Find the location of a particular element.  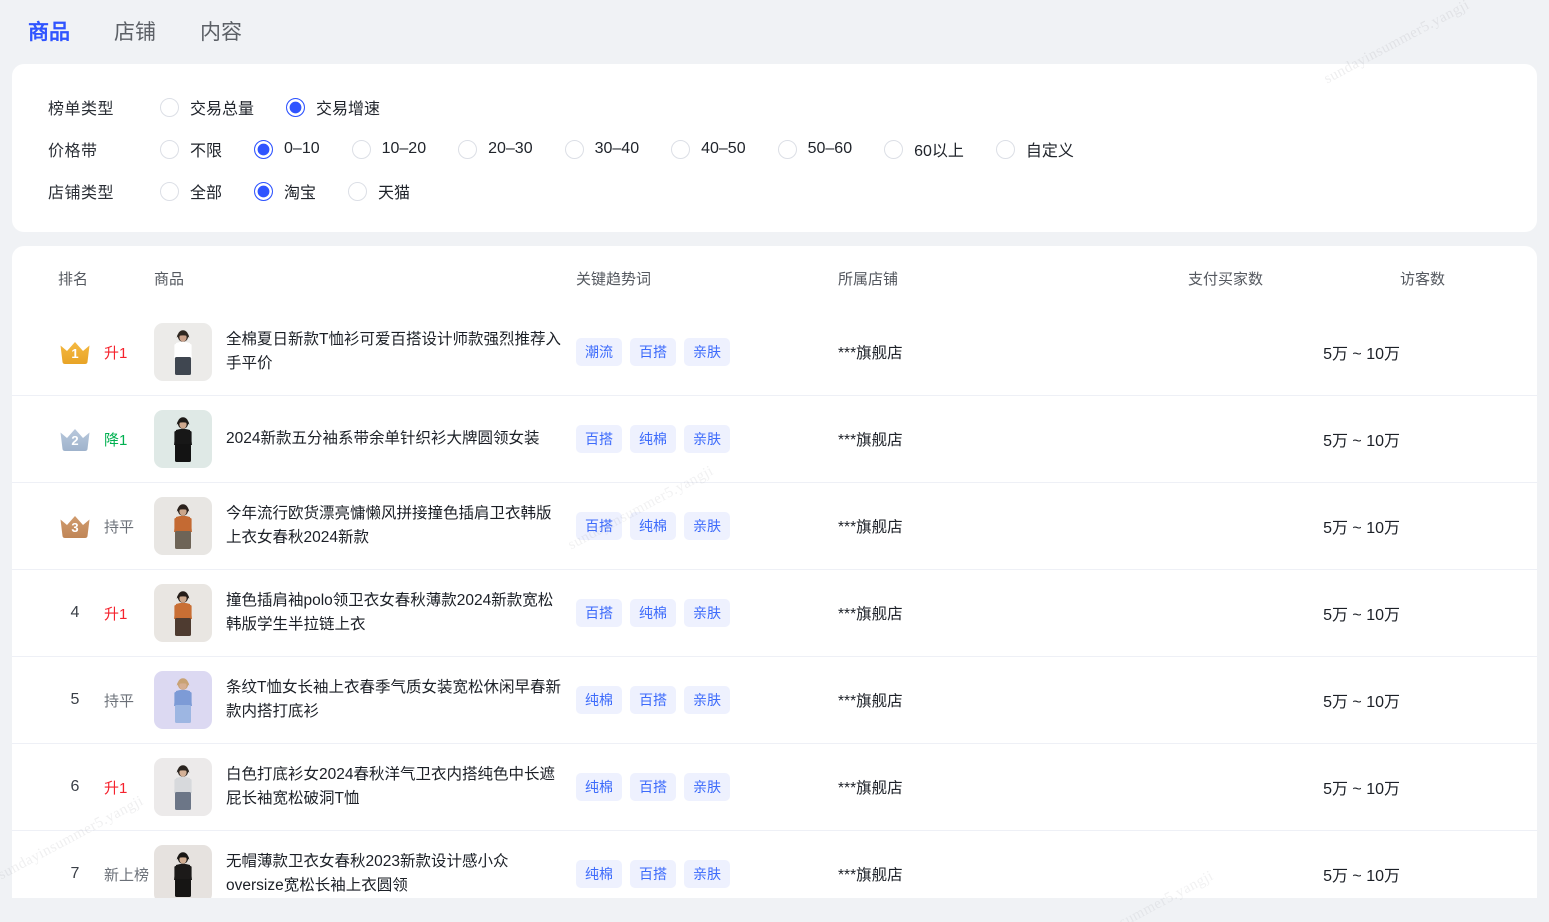

cell-rank: 3 持平 is located at coordinates (83, 526).